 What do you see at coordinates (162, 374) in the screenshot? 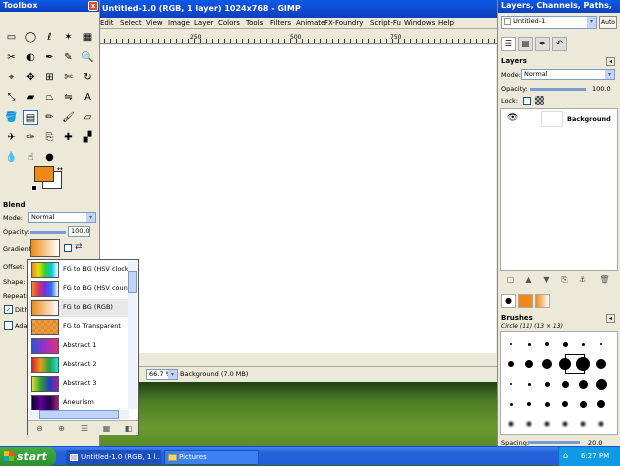
I see `zoom-select: 66.7 % ▾` at bounding box center [162, 374].